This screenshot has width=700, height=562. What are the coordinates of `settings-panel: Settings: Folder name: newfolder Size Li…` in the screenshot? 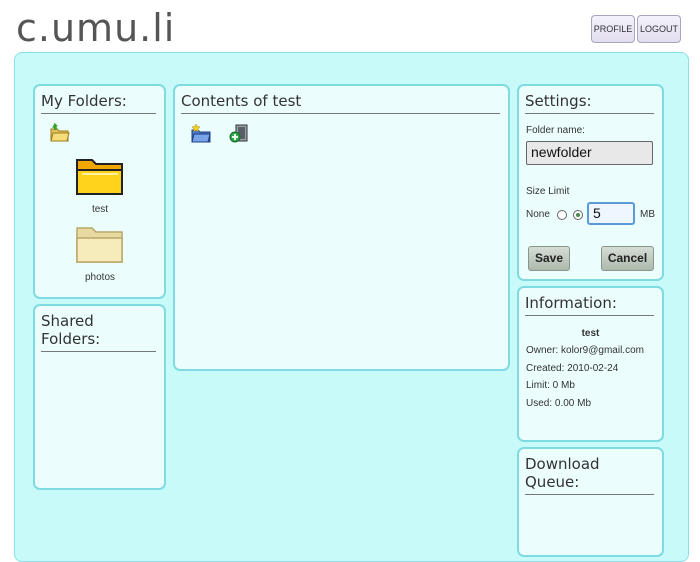 It's located at (590, 182).